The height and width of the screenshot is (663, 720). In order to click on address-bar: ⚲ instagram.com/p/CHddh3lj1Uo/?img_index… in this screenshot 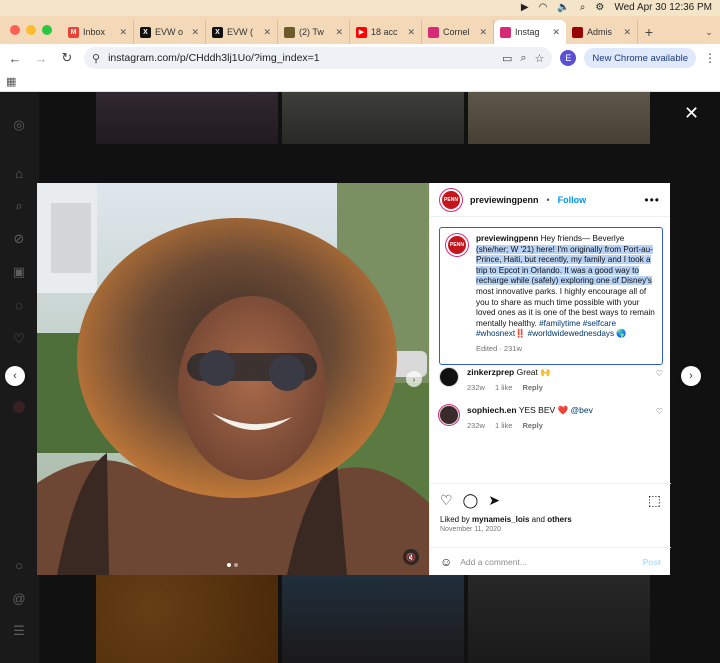, I will do `click(318, 58)`.